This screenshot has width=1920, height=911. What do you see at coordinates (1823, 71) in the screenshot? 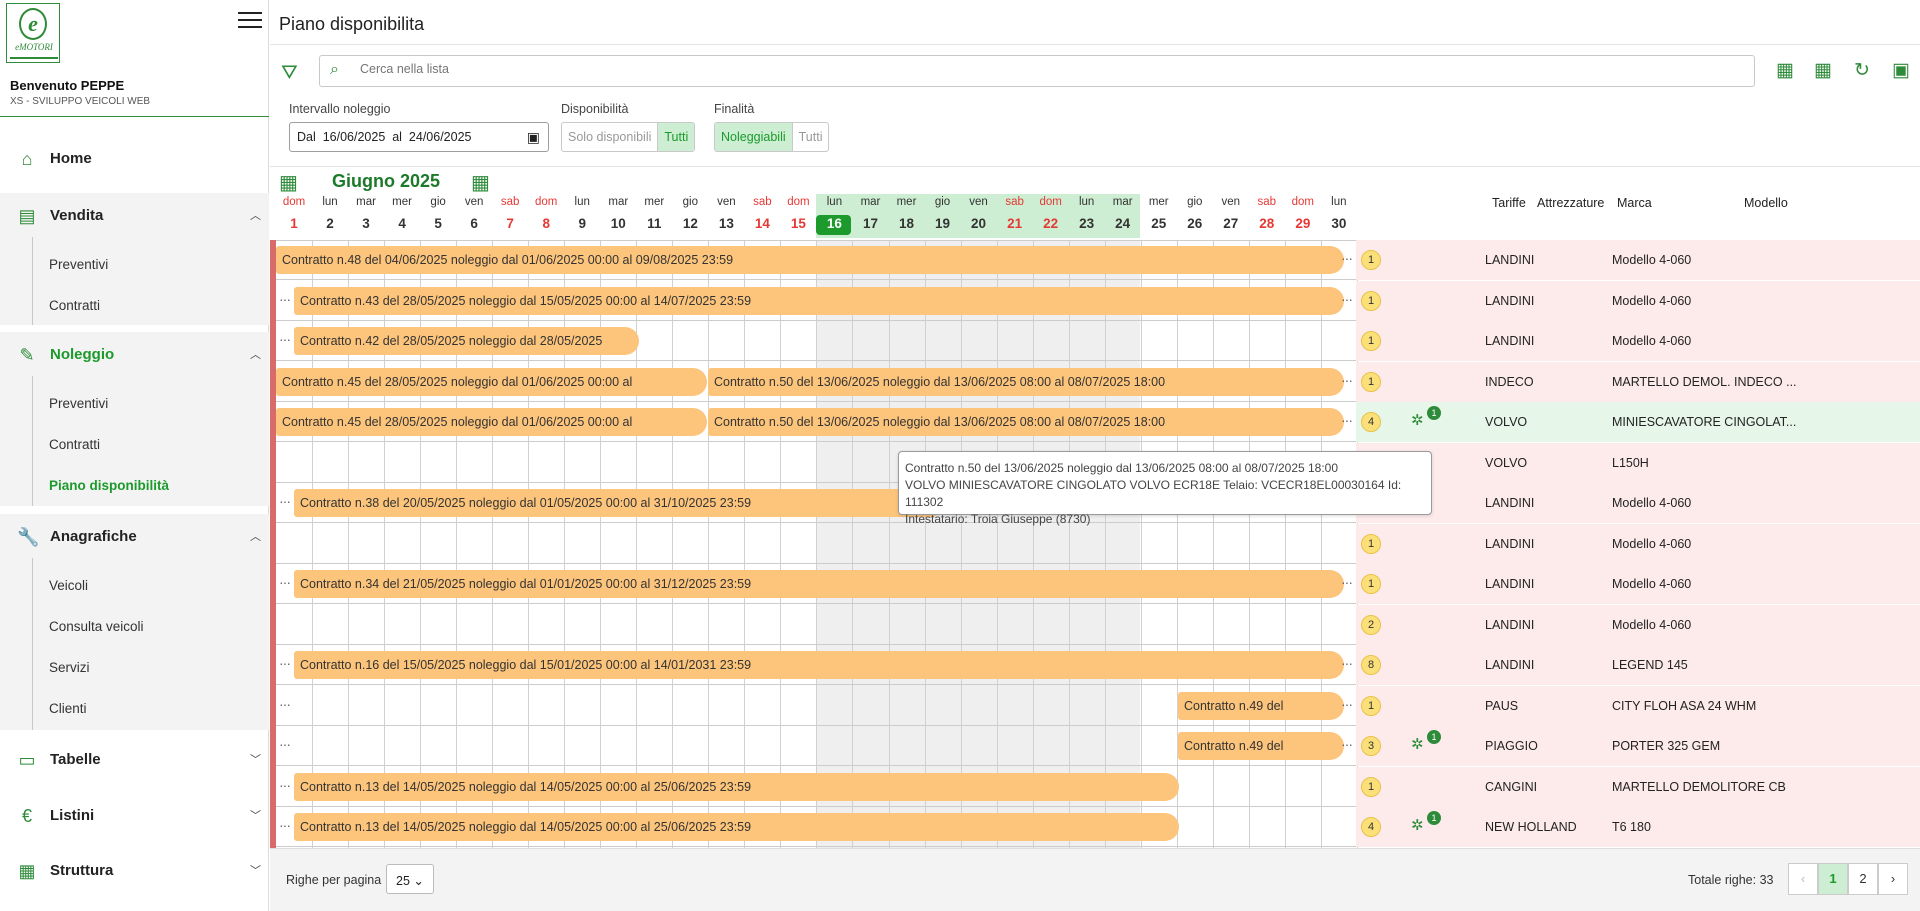
I see `table-settings-icon: ▦` at bounding box center [1823, 71].